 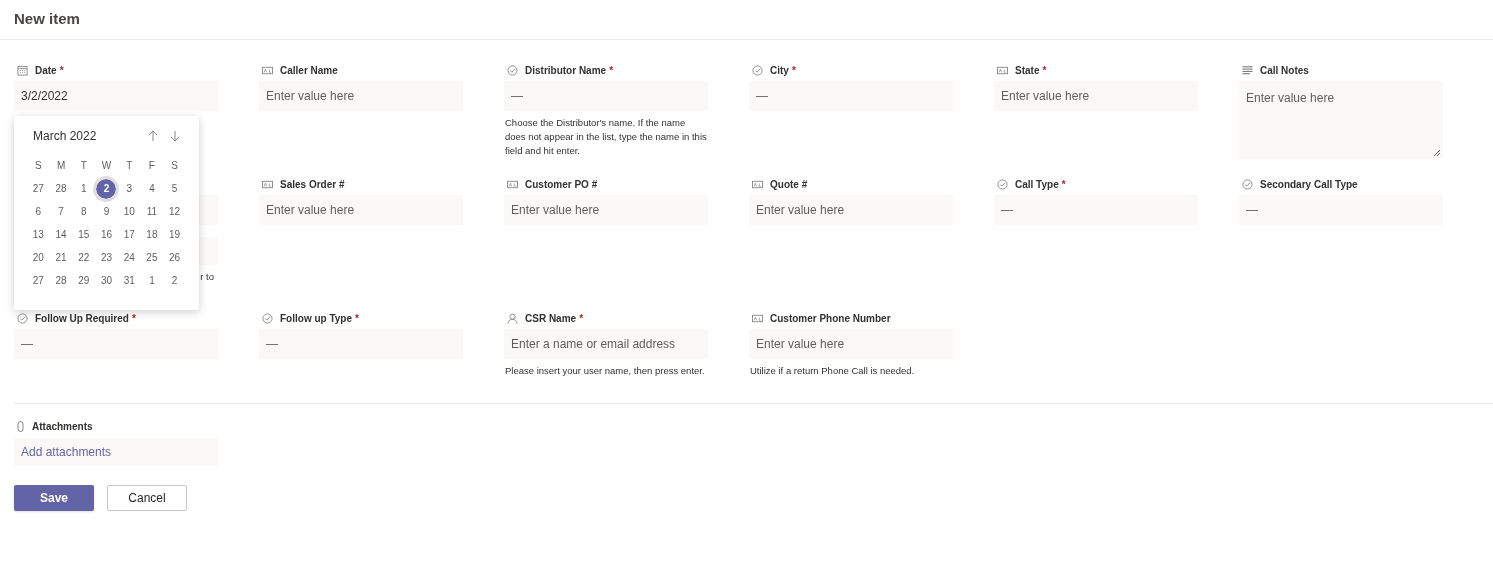 What do you see at coordinates (569, 70) in the screenshot?
I see `field-label: Distributor Name *` at bounding box center [569, 70].